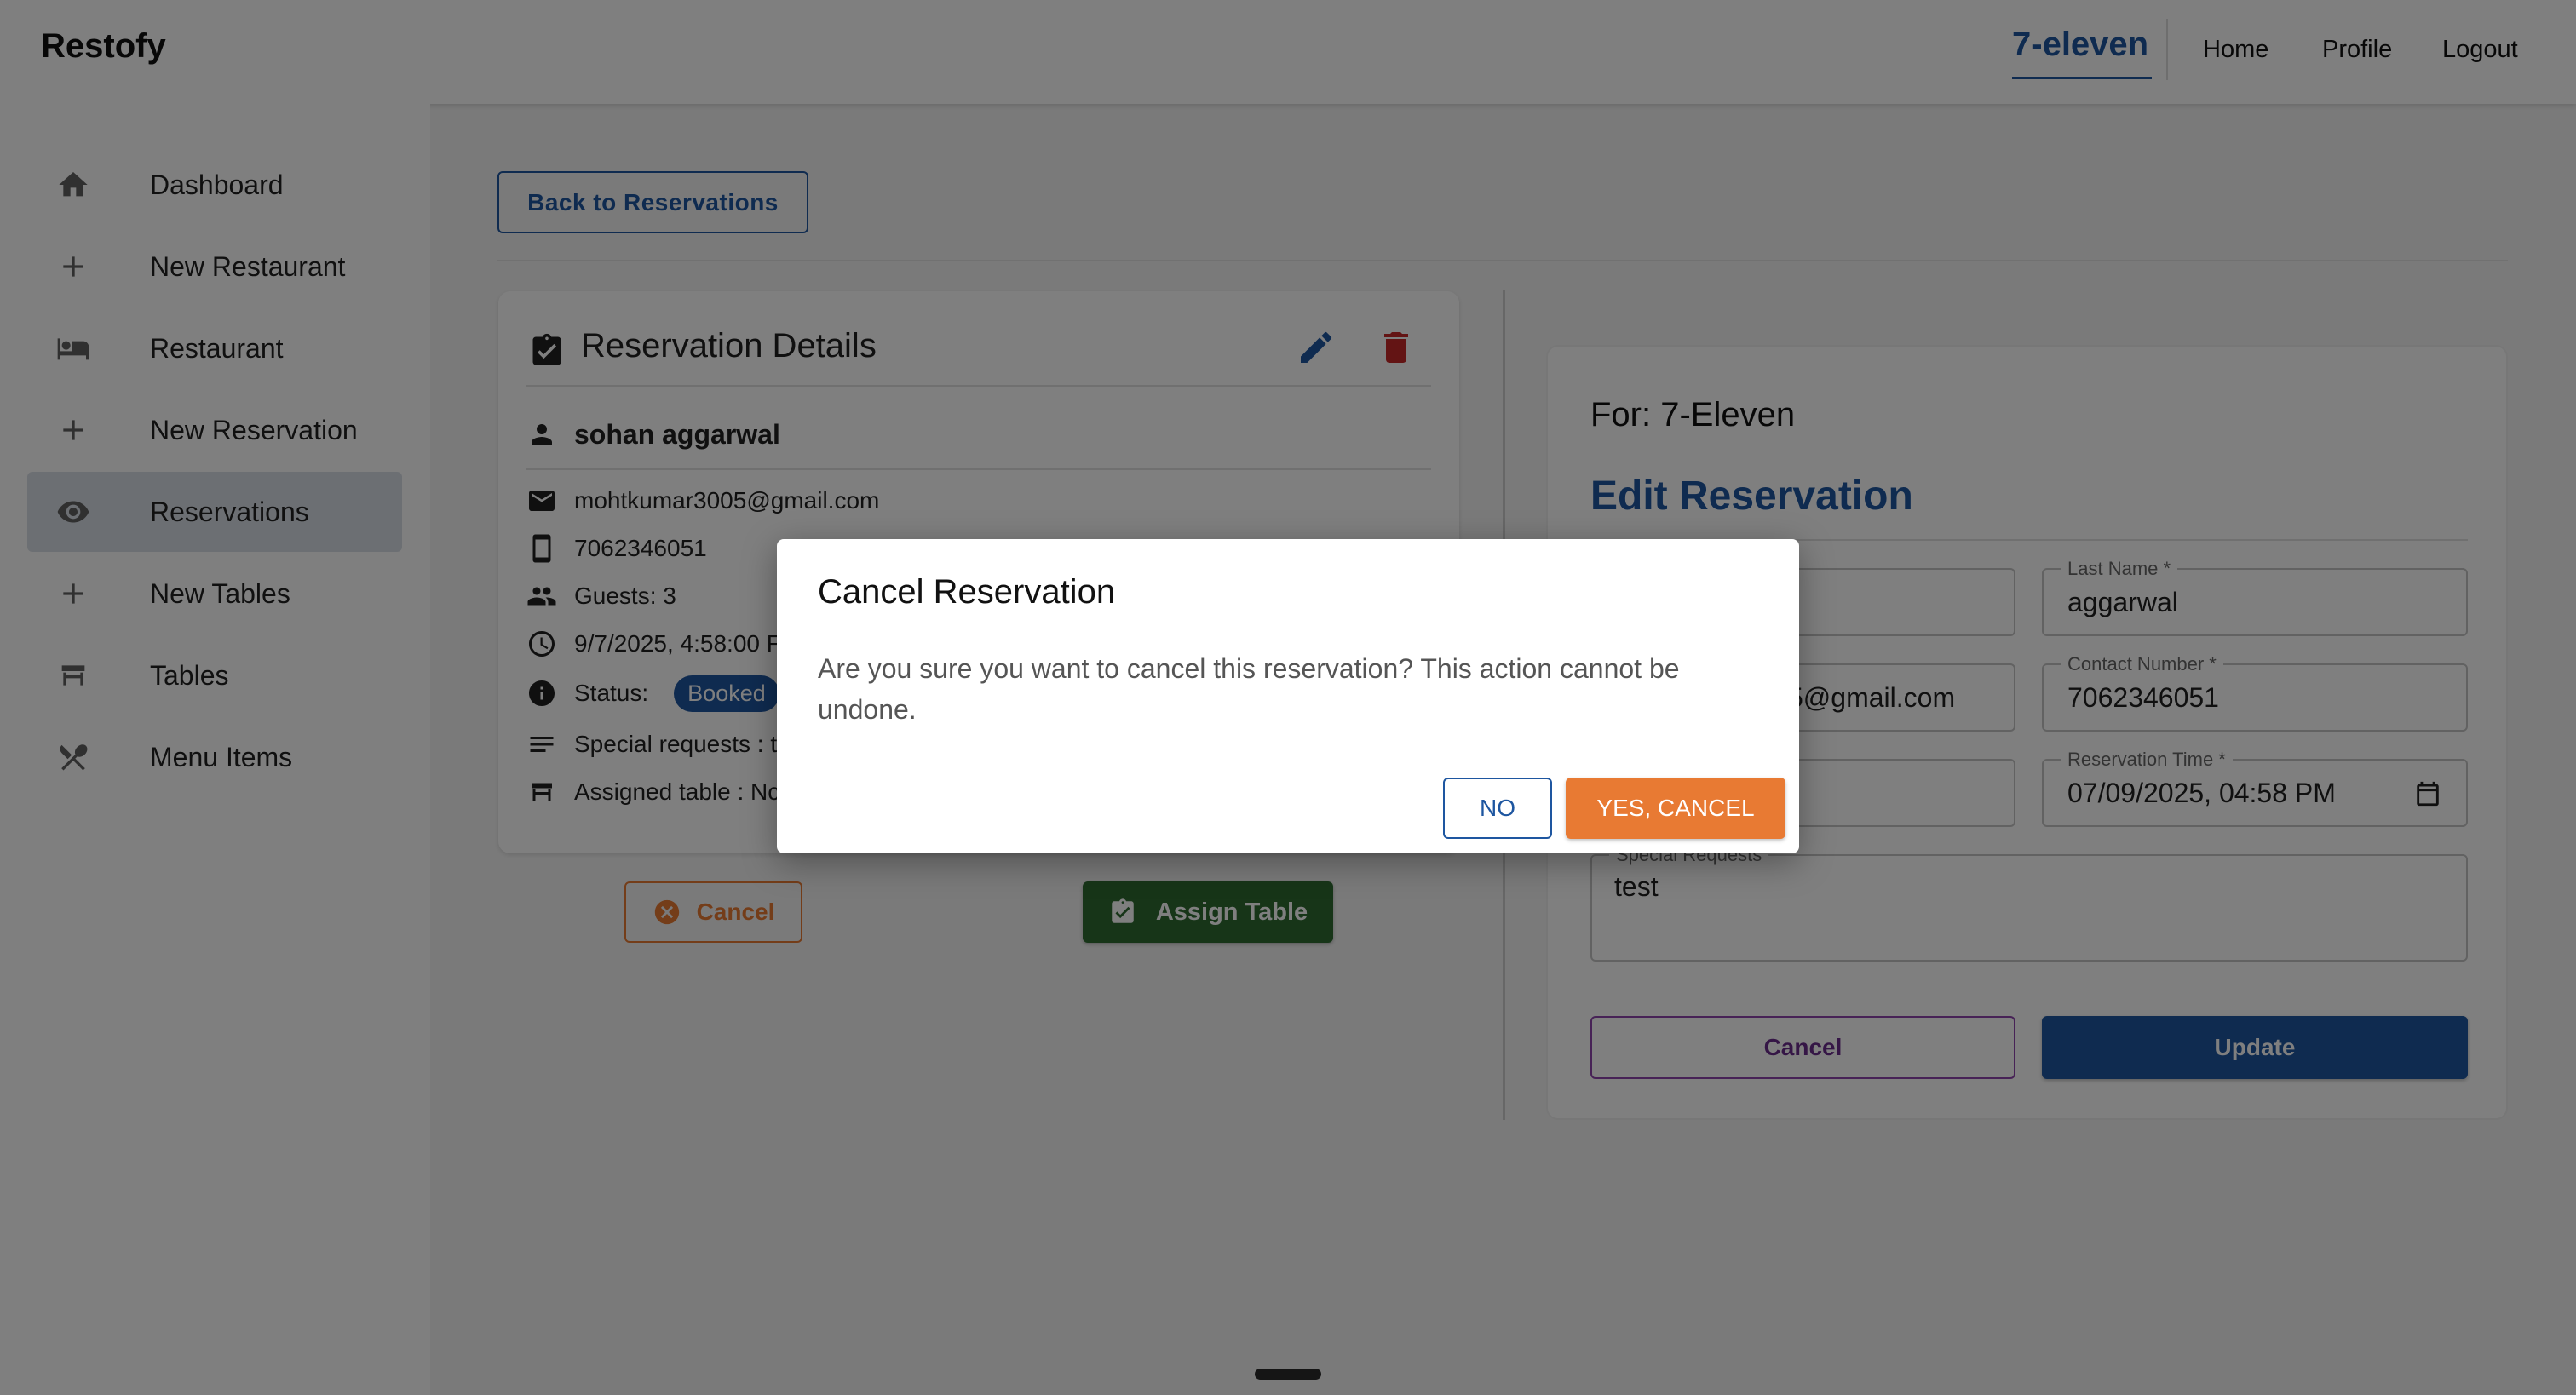 The image size is (2576, 1395). What do you see at coordinates (1497, 808) in the screenshot?
I see `no-button: NO` at bounding box center [1497, 808].